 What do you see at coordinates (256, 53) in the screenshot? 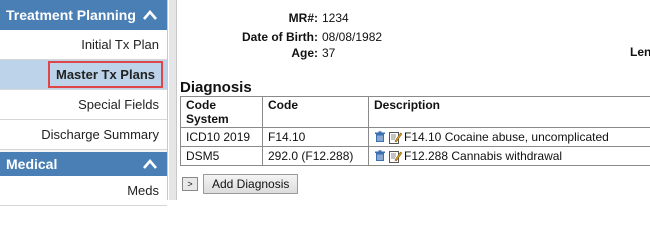
I see `age-row: Age: 37` at bounding box center [256, 53].